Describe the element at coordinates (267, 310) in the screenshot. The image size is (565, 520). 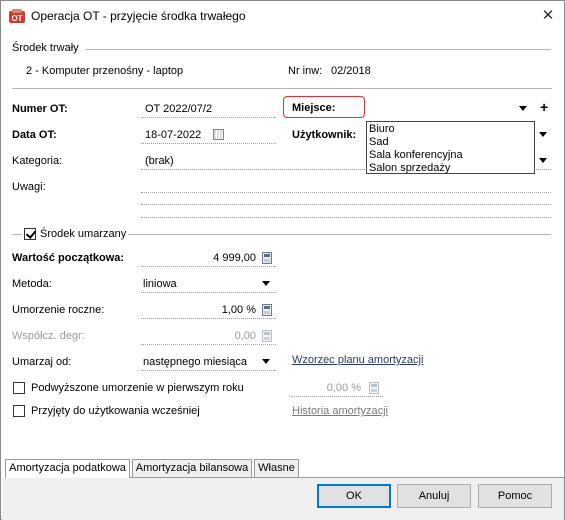
I see `umorzenie-calculator-icon` at that location.